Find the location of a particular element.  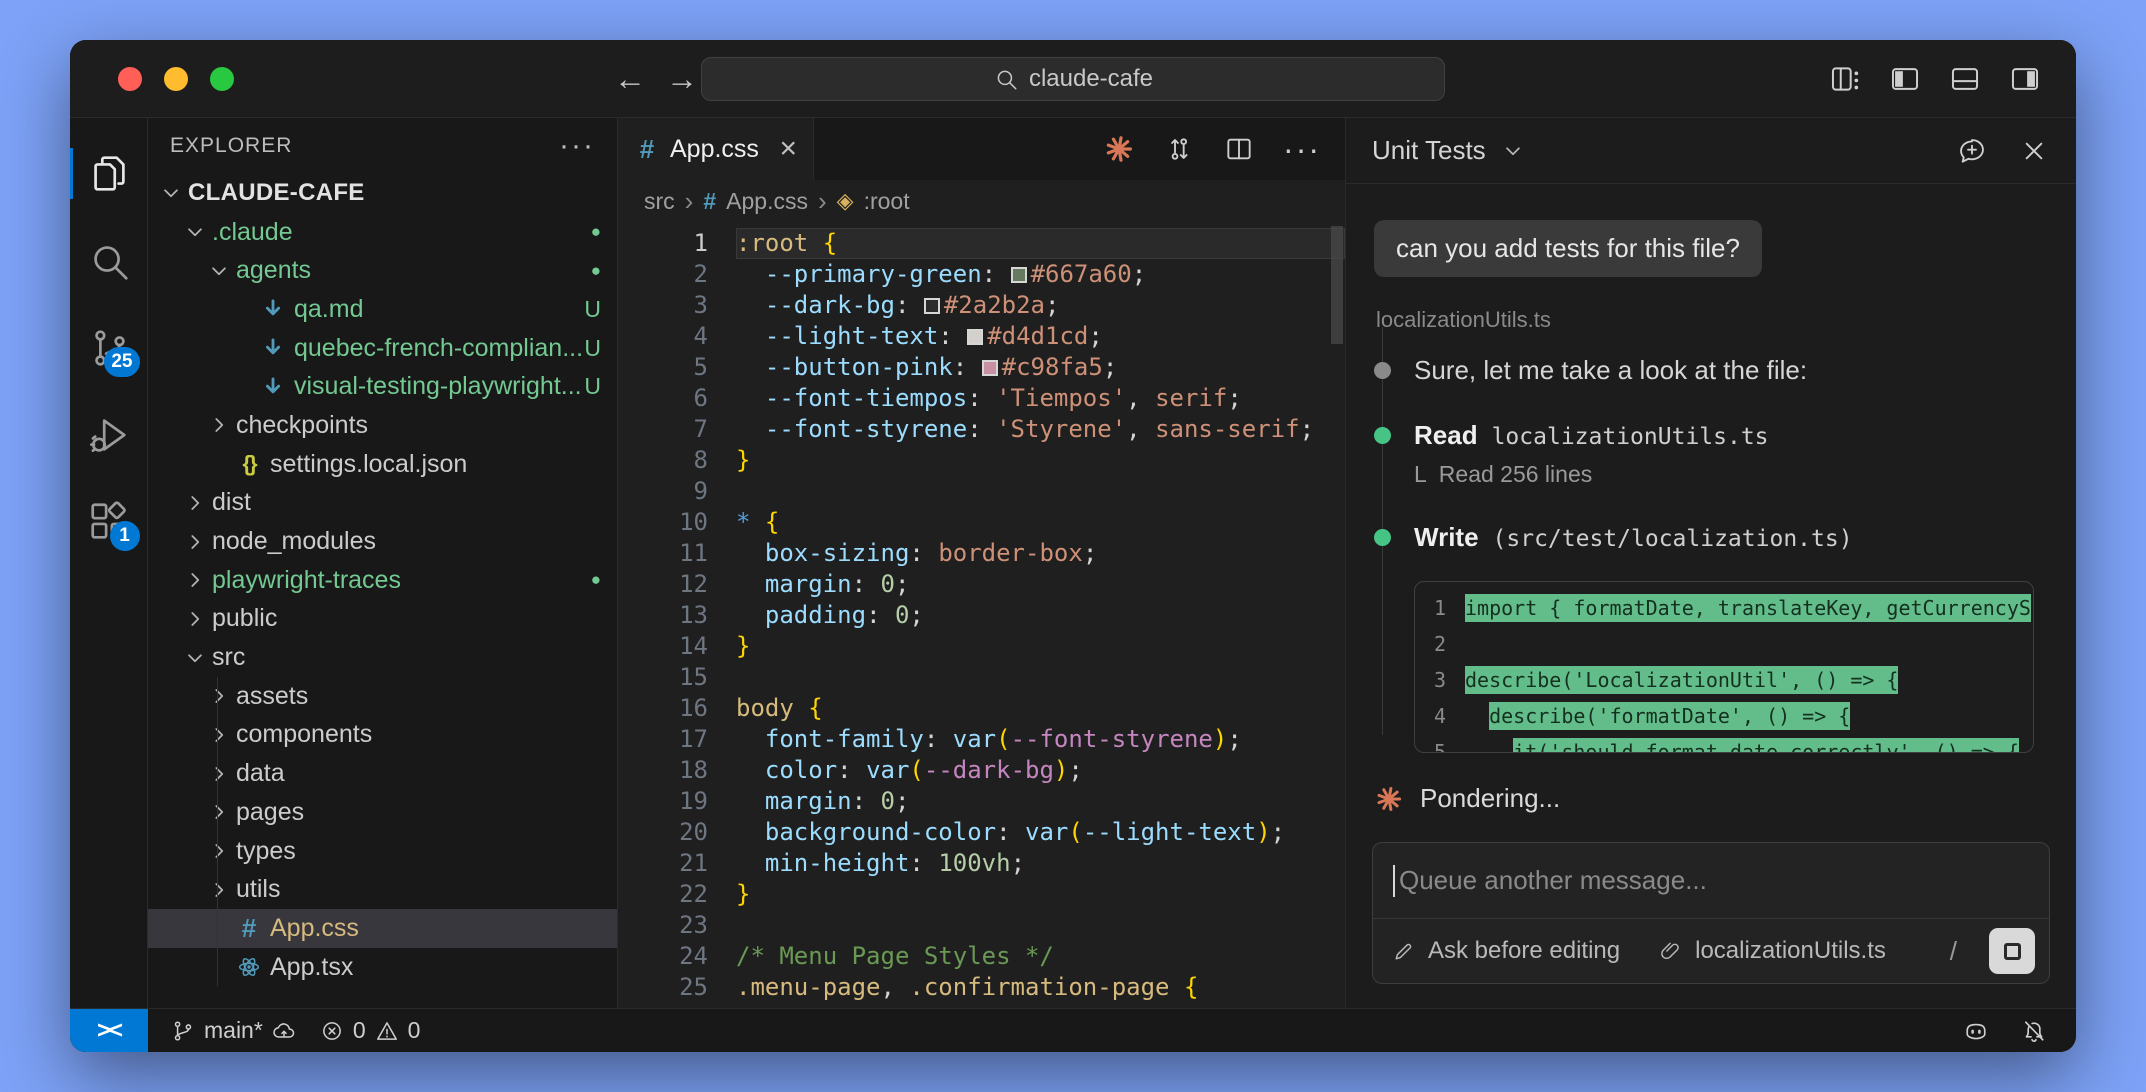

pencil-icon is located at coordinates (1403, 951).